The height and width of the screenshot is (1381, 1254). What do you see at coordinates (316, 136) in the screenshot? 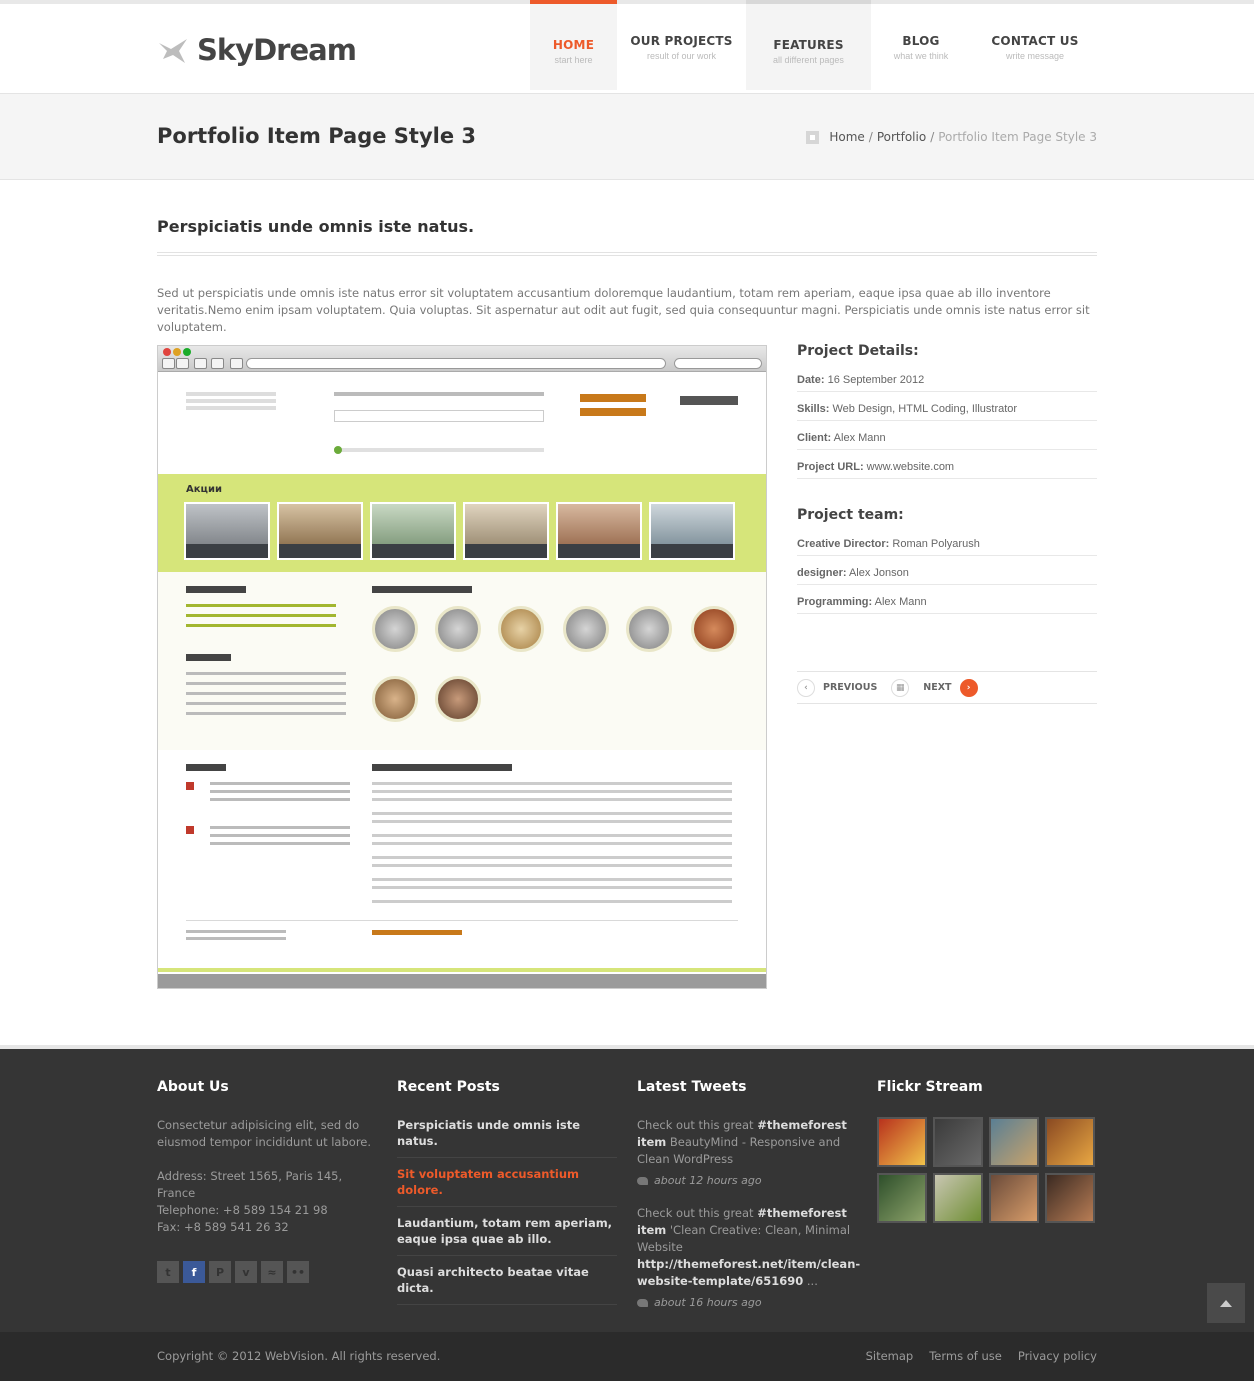
I see `page-title: Portfolio Item Page Style 3` at bounding box center [316, 136].